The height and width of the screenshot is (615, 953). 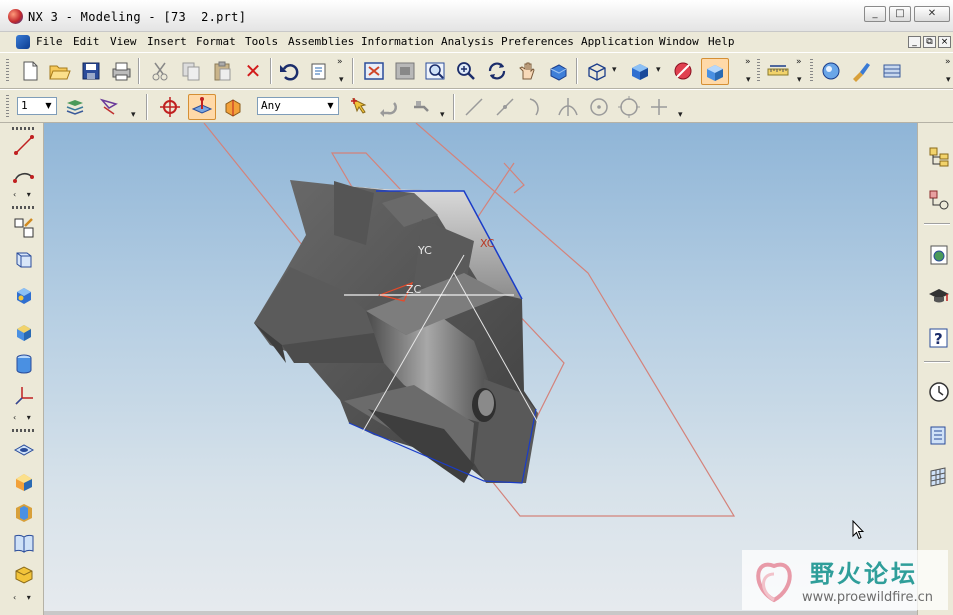 I want to click on menu-tools: Tools, so click(x=261, y=41).